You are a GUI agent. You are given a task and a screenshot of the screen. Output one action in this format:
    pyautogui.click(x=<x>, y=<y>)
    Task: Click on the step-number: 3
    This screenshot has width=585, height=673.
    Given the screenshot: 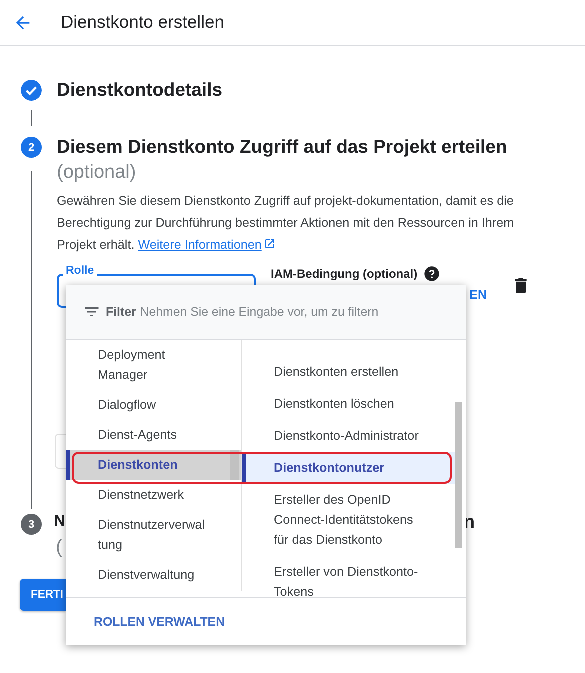 What is the action you would take?
    pyautogui.click(x=31, y=524)
    